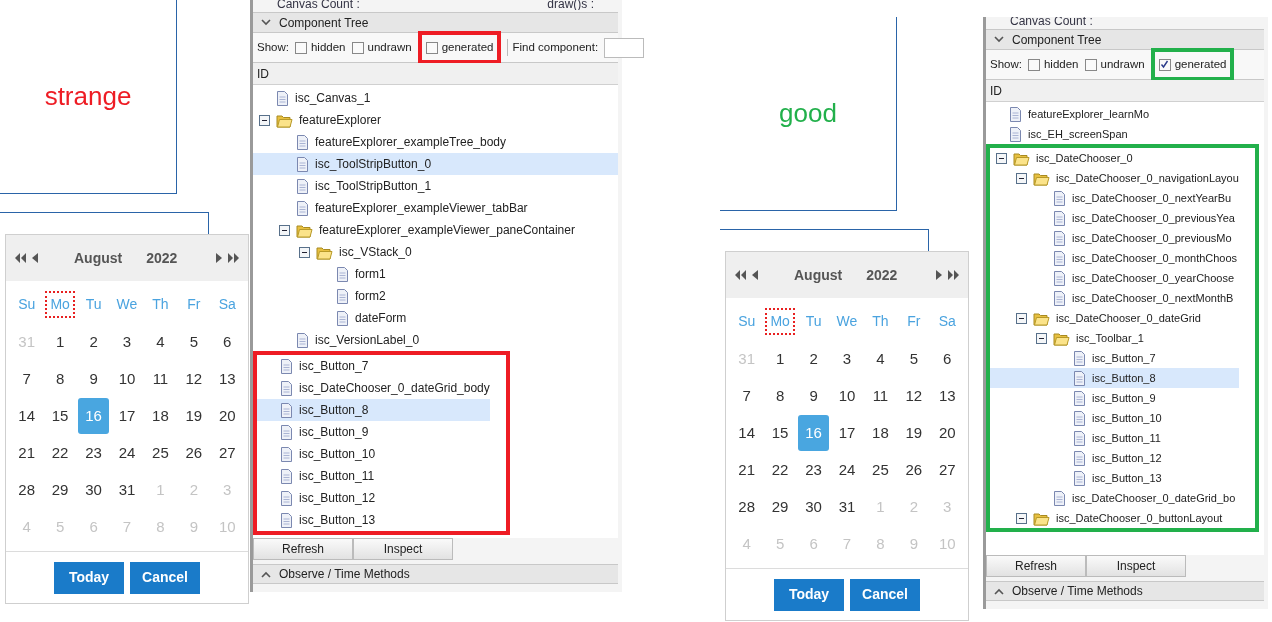 The image size is (1272, 622). I want to click on panel-button: Inspect, so click(1136, 566).